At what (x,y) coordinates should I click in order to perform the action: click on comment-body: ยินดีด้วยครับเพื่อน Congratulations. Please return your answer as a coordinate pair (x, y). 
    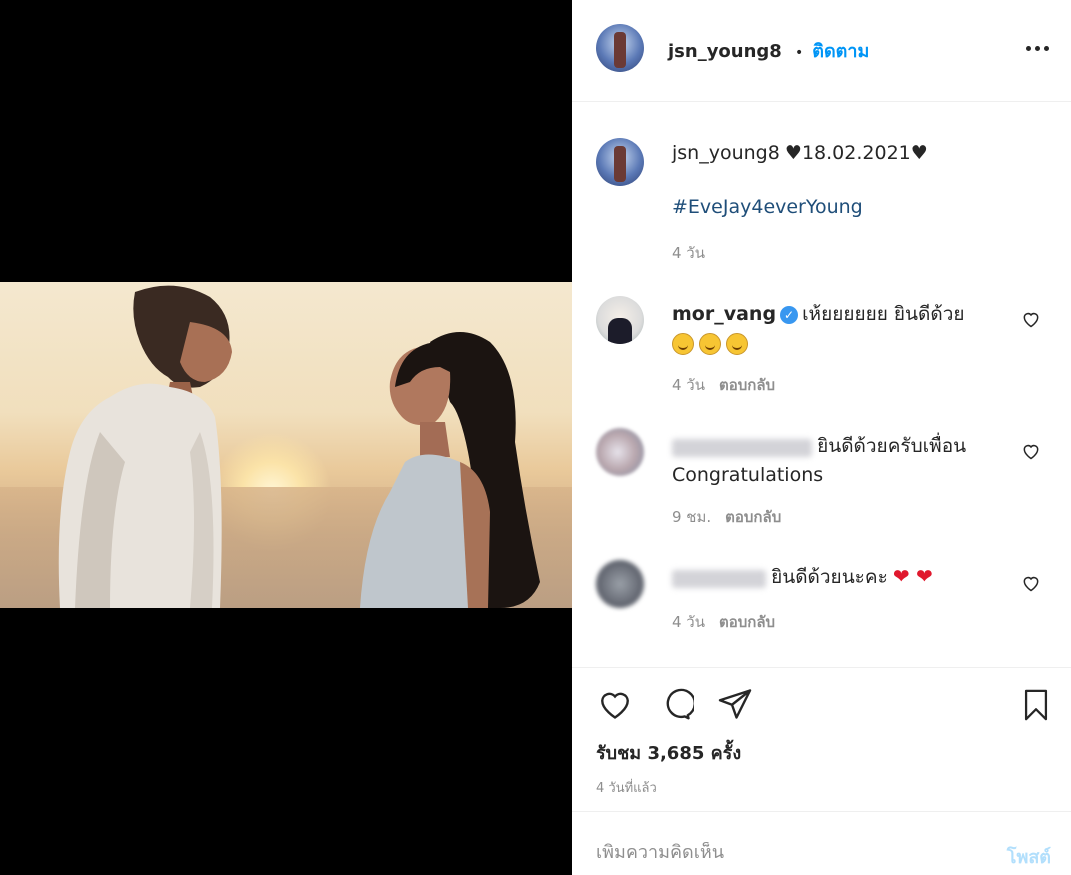
    Looking at the image, I should click on (837, 461).